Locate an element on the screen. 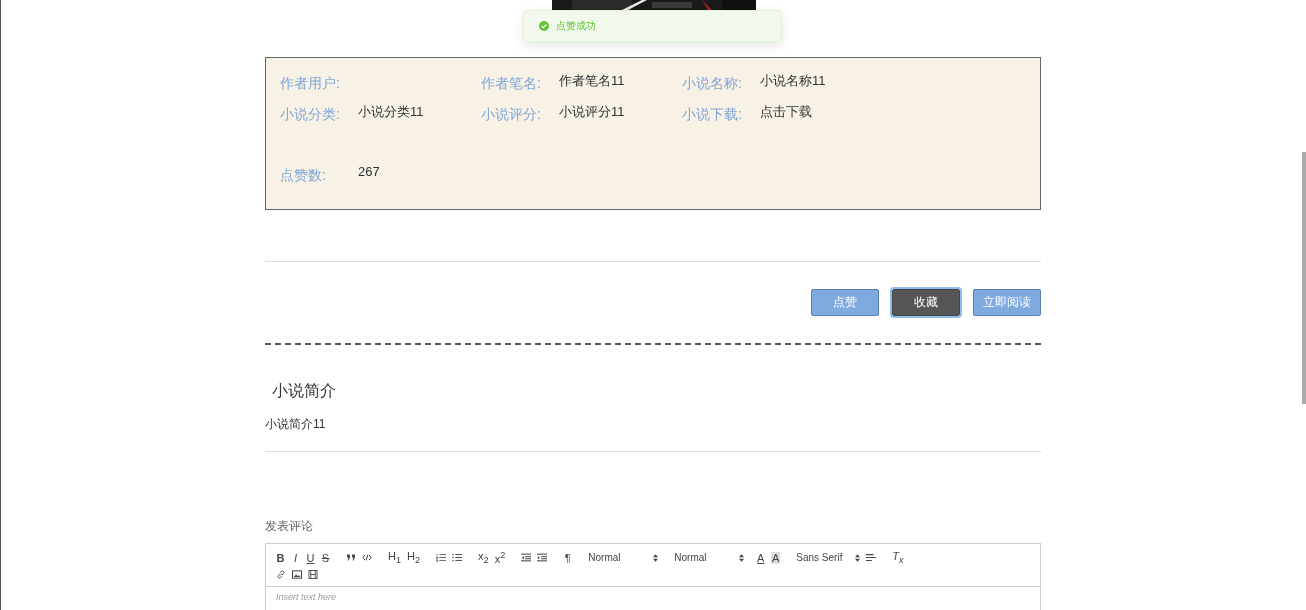 This screenshot has width=1306, height=610. field-label: 点赞数: is located at coordinates (303, 175).